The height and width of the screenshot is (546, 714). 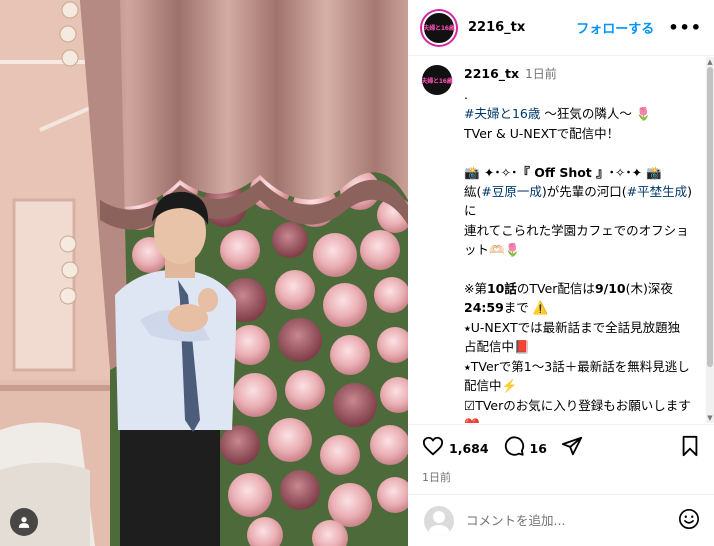 What do you see at coordinates (610, 289) in the screenshot?
I see `caption-notice-date: 9/10` at bounding box center [610, 289].